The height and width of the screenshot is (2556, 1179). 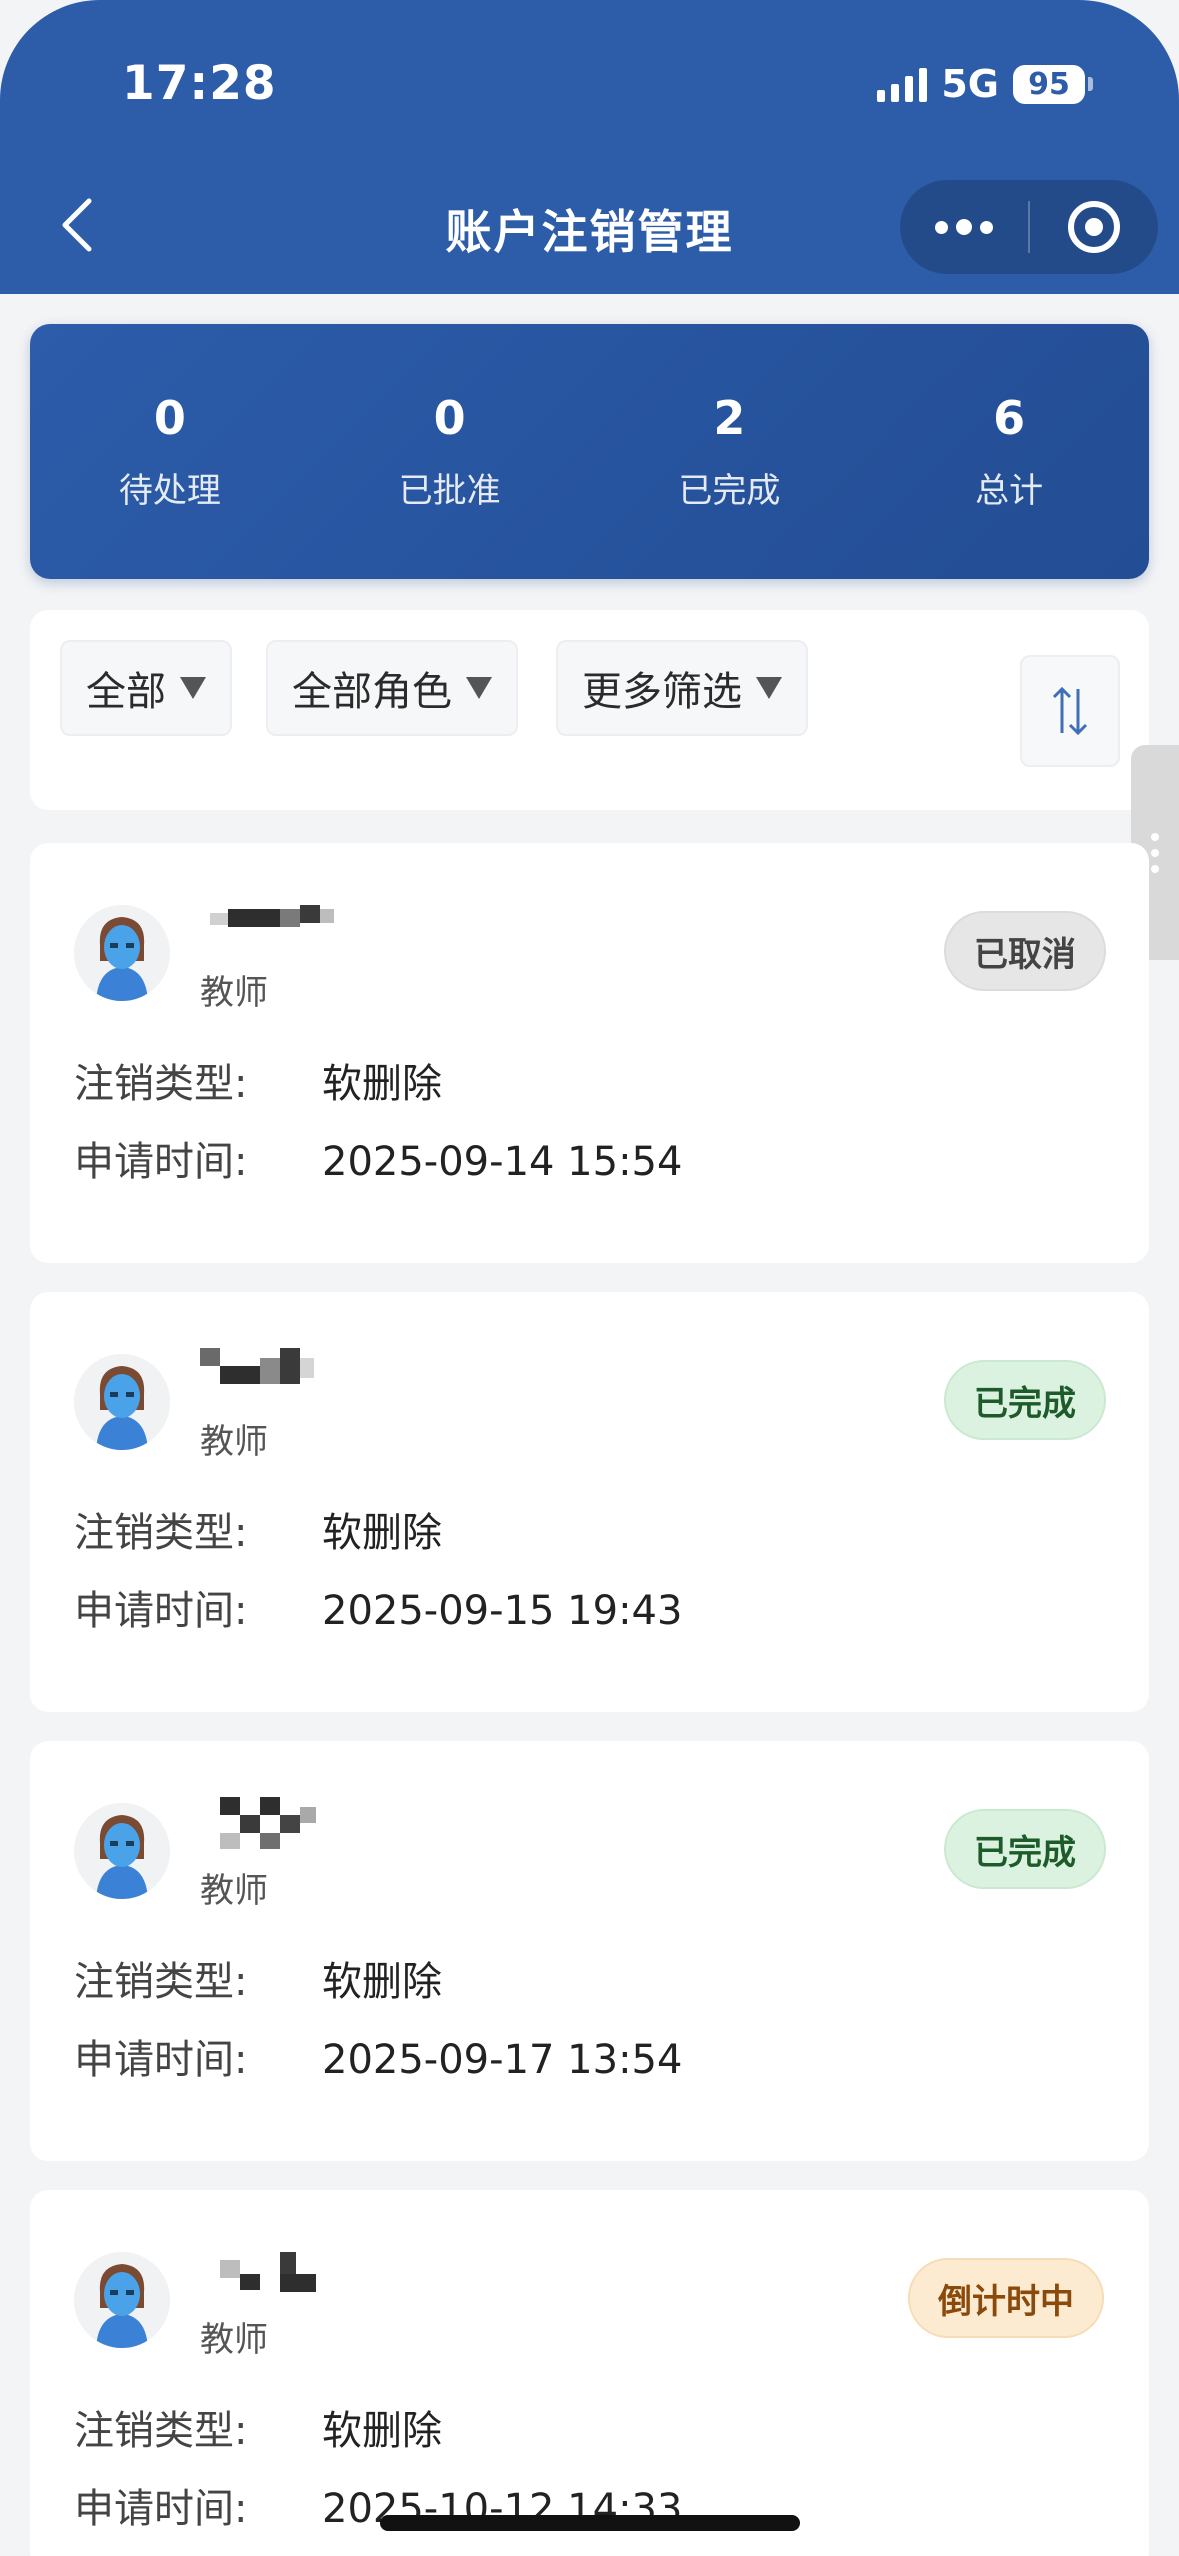 I want to click on apply-time-value: 2025-09-15 19:43, so click(x=502, y=1611).